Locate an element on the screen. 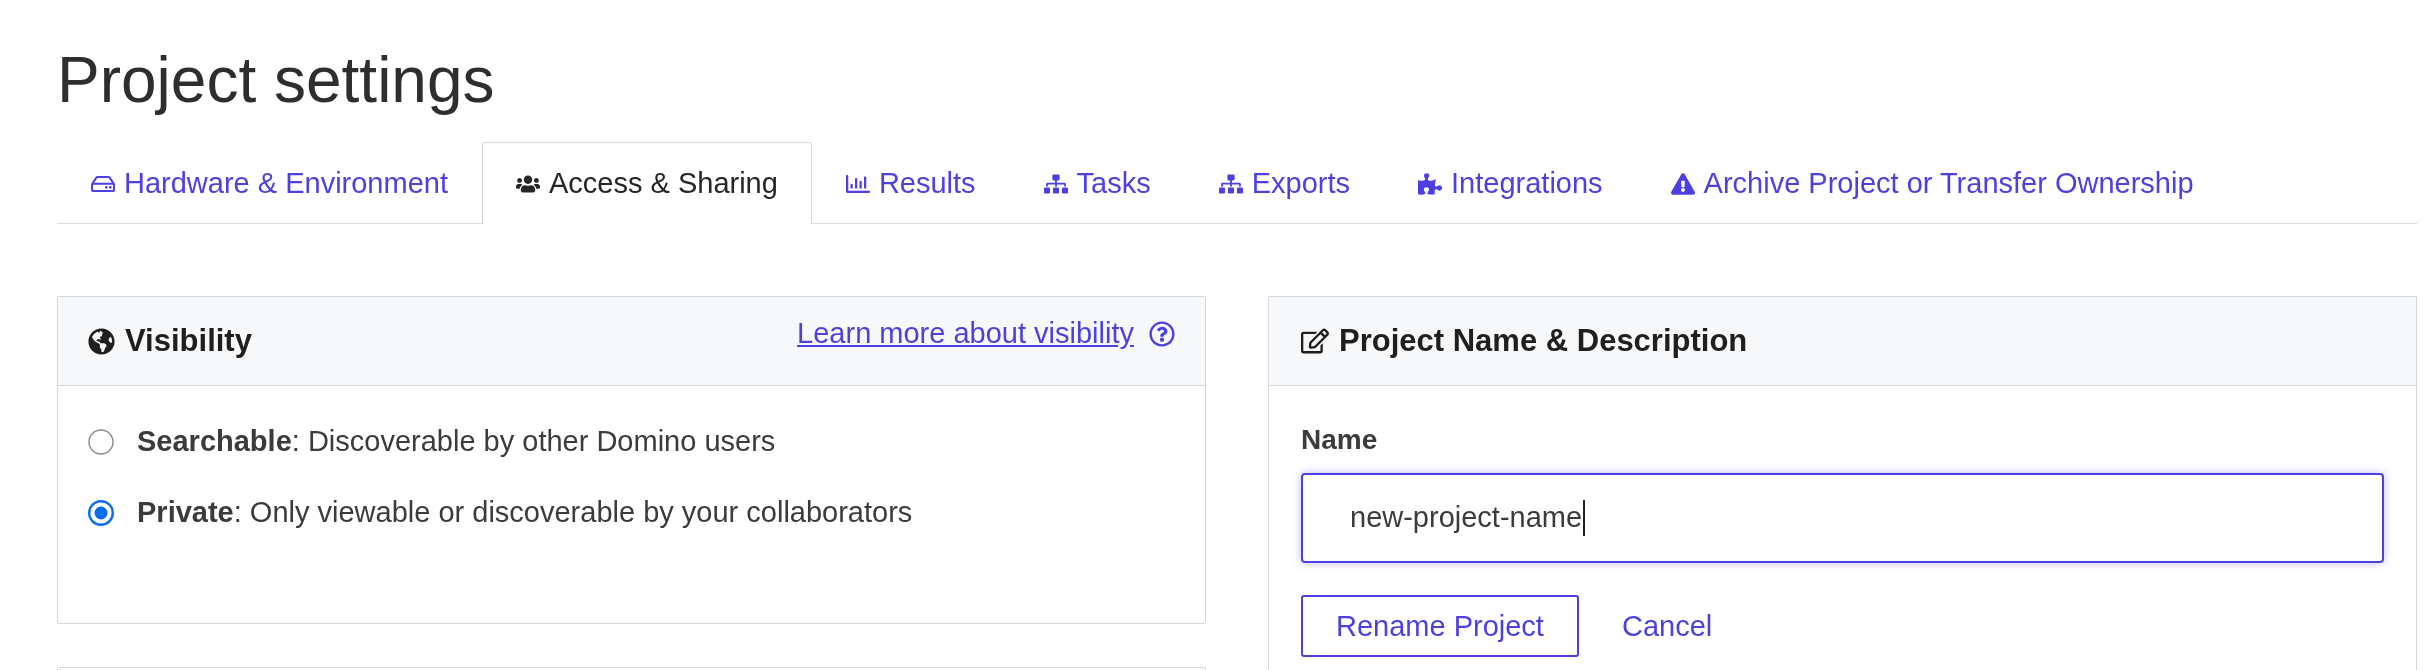 Image resolution: width=2426 pixels, height=670 pixels. learn-more-link: Learn more about visibility is located at coordinates (965, 334).